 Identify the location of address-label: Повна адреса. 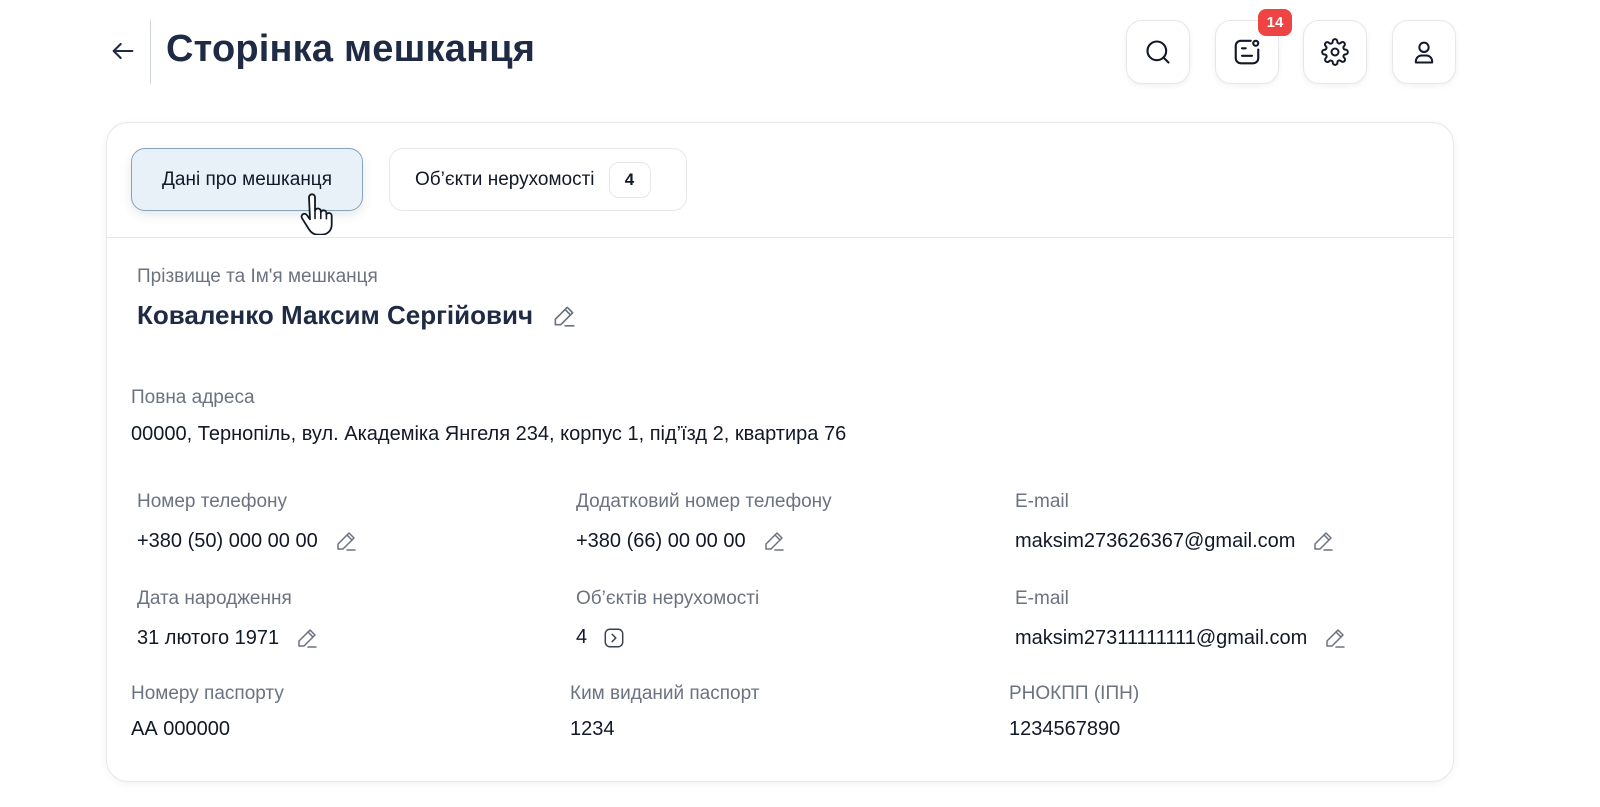
(193, 397).